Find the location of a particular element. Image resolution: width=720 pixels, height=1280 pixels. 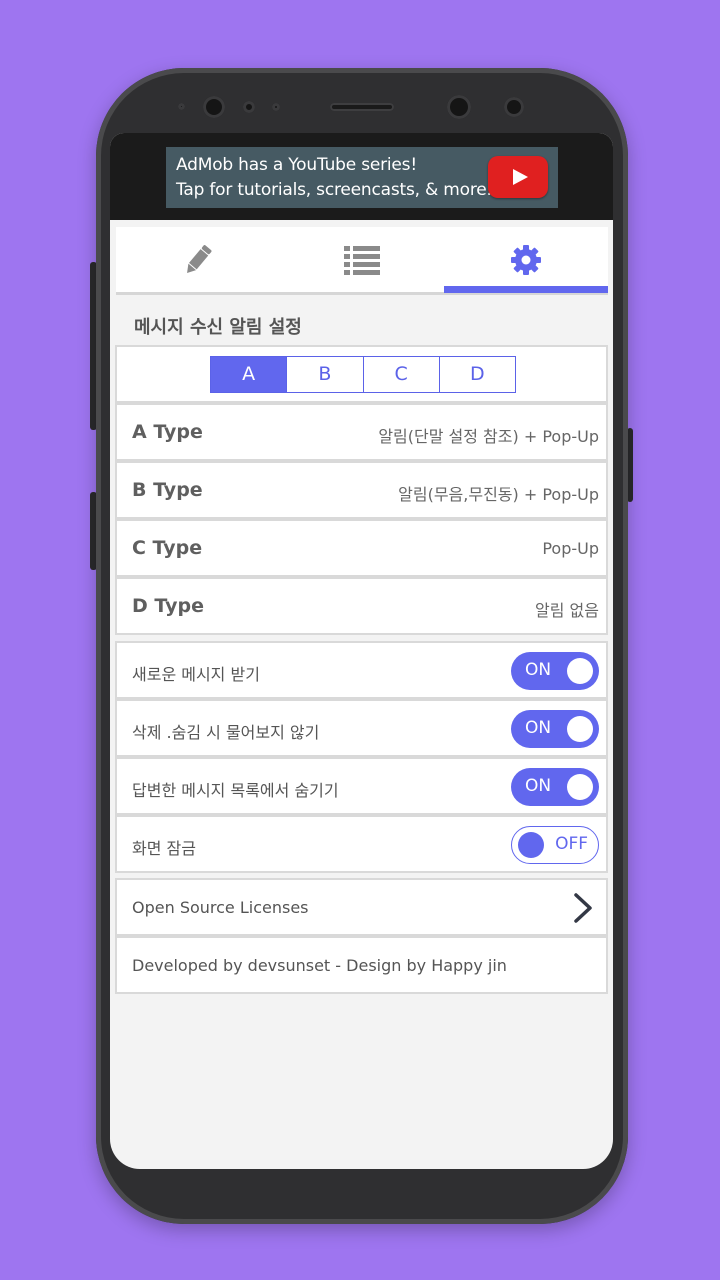

segment-c: C is located at coordinates (402, 374).